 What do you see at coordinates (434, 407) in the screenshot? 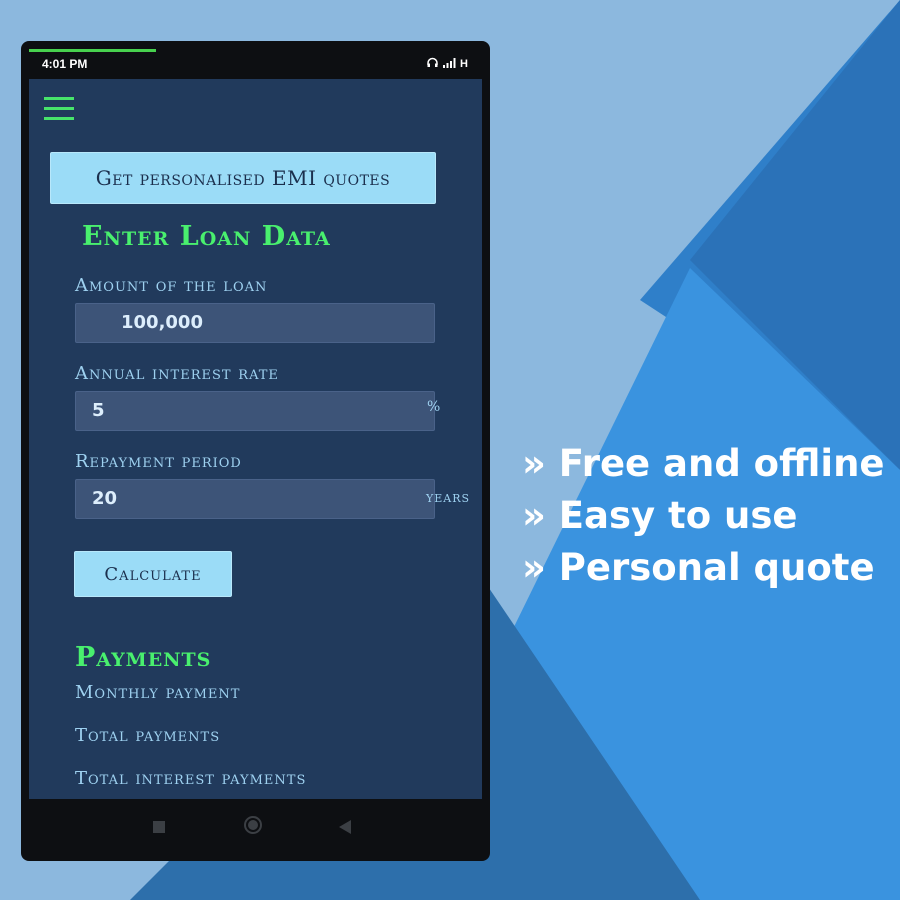
I see `interest-unit: %` at bounding box center [434, 407].